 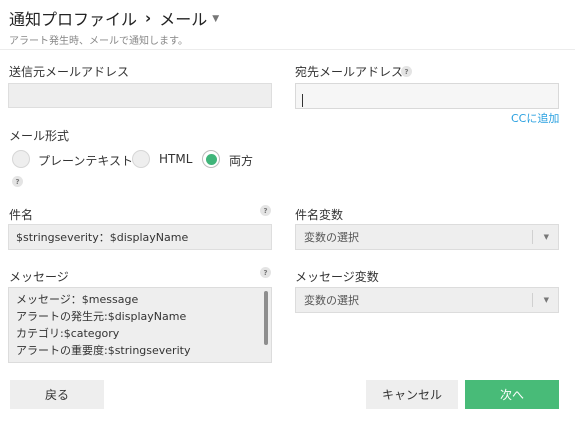 What do you see at coordinates (427, 237) in the screenshot?
I see `subject-variable-select: 変数の選択 ▼` at bounding box center [427, 237].